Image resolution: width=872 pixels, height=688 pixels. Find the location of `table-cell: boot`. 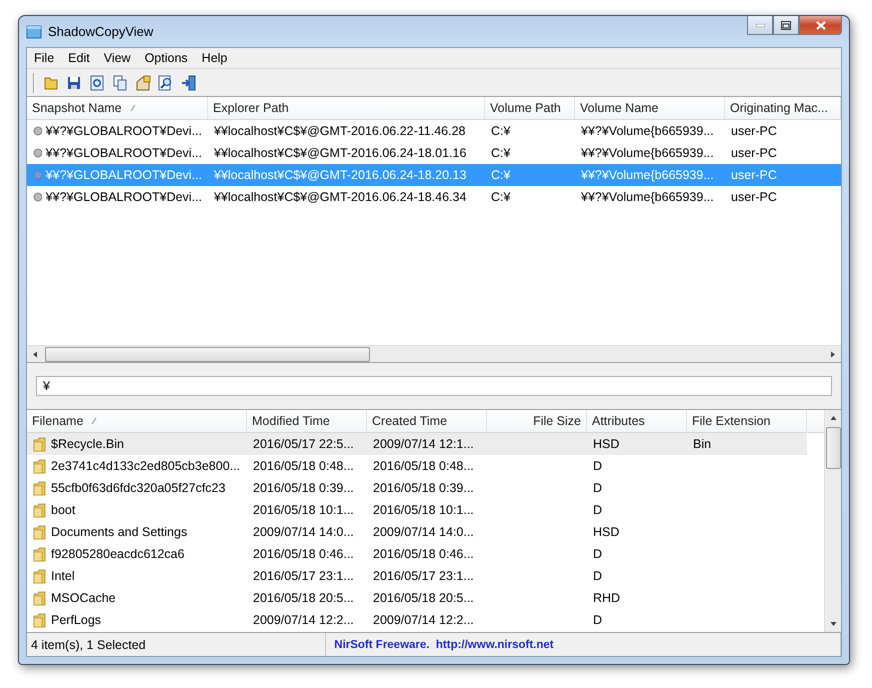

table-cell: boot is located at coordinates (63, 510).